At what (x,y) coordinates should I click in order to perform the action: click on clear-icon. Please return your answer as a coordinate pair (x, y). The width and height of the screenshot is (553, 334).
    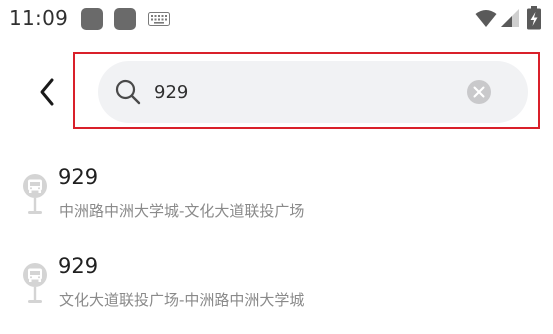
    Looking at the image, I should click on (479, 92).